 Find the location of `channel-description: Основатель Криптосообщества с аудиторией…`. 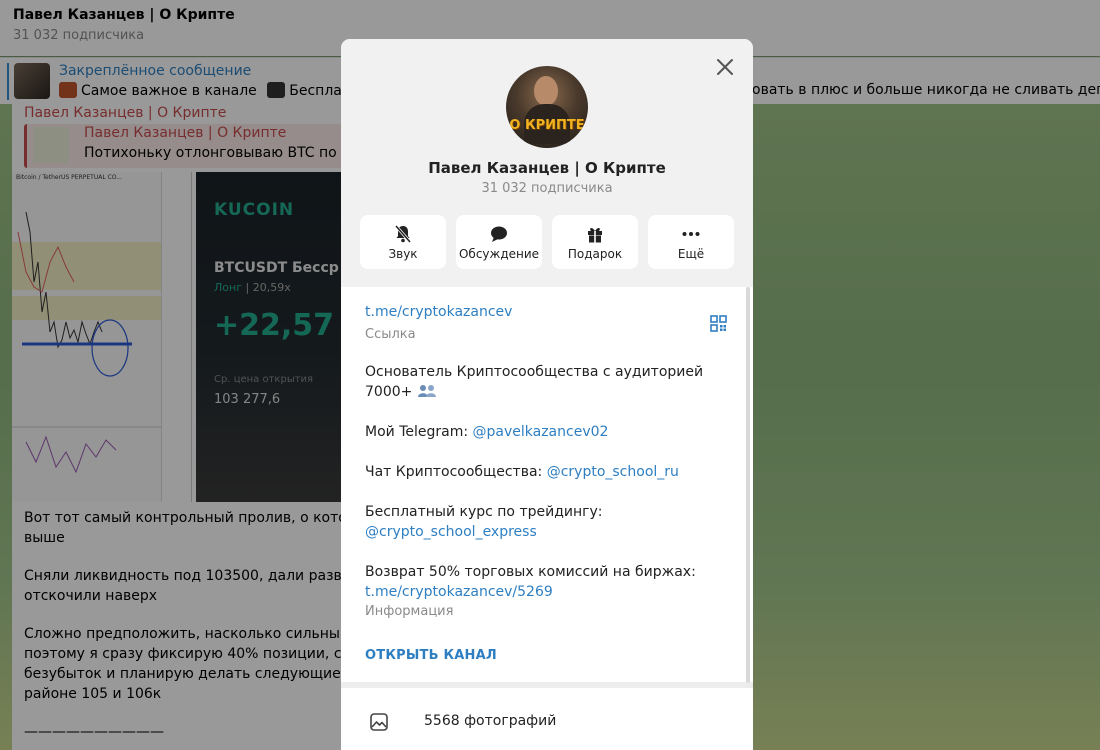

channel-description: Основатель Криптосообщества с аудиторией… is located at coordinates (550, 482).